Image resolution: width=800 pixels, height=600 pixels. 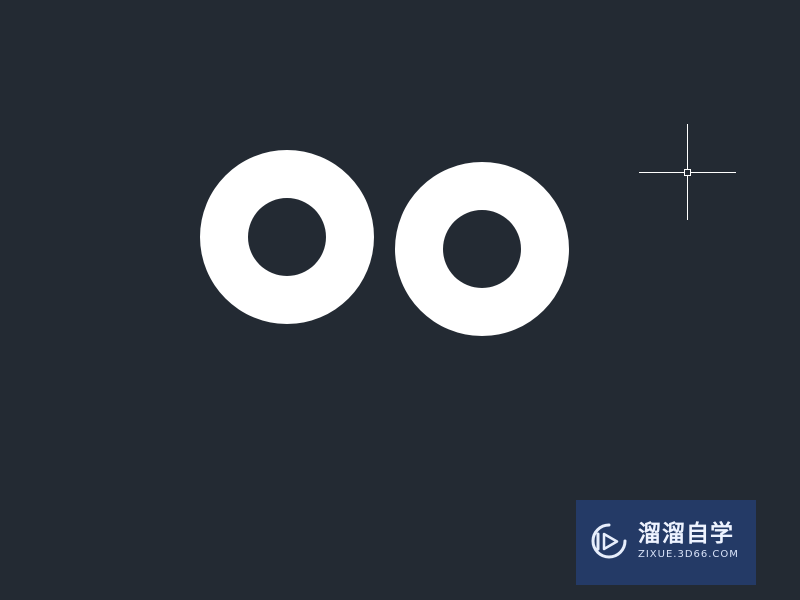 What do you see at coordinates (688, 554) in the screenshot?
I see `watermark-url: ZIXUE.3D66.COM` at bounding box center [688, 554].